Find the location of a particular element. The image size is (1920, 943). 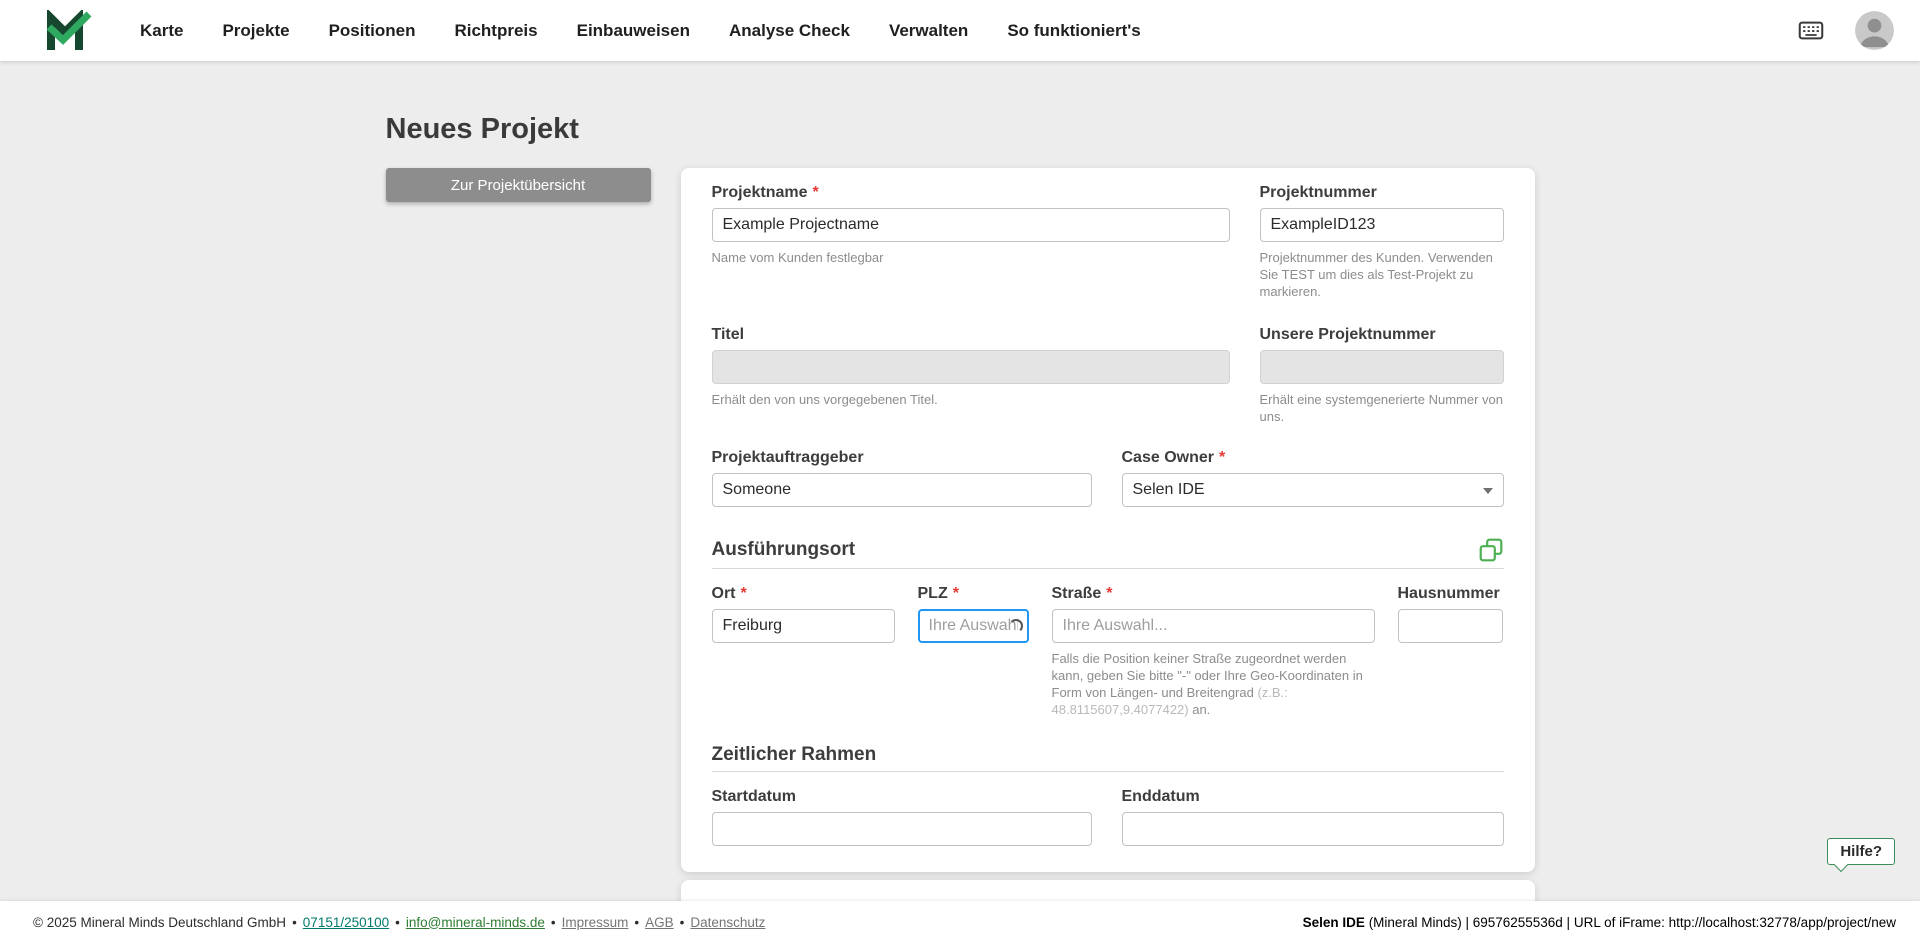

copyright-text: © 2025 Mineral Minds Deutschland GmbH is located at coordinates (160, 922).